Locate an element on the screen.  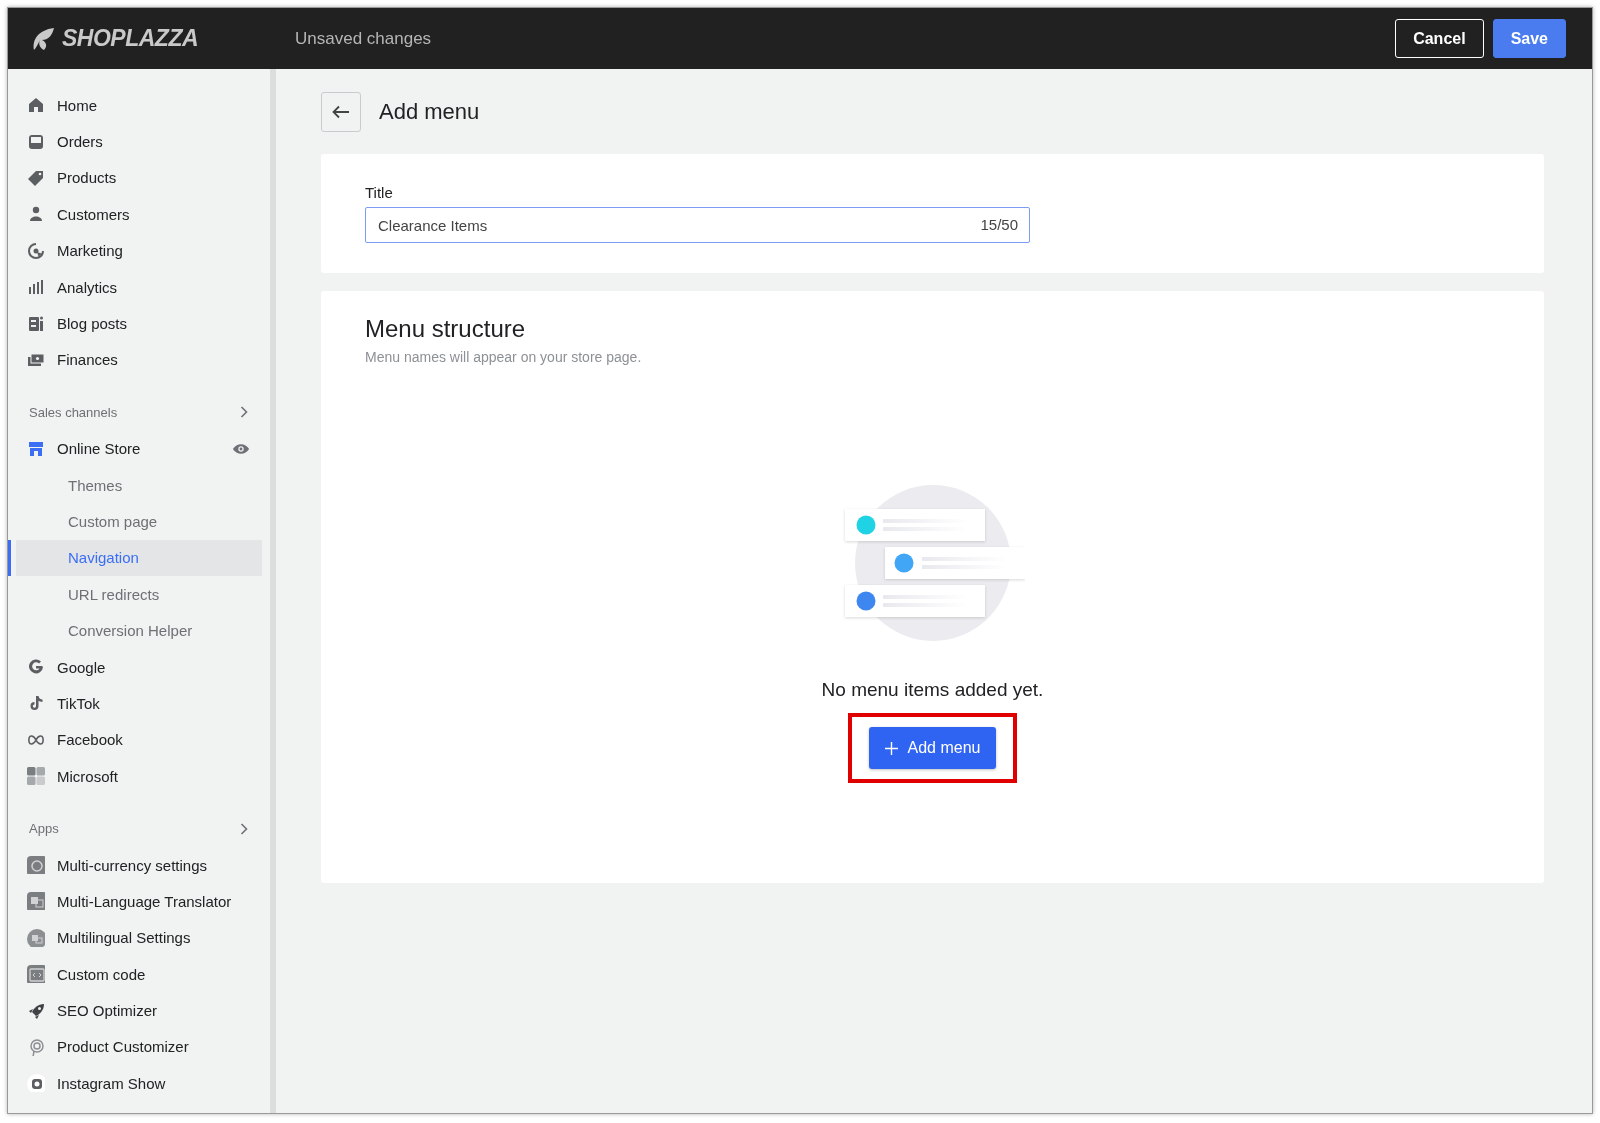
document-icon is located at coordinates (36, 323).